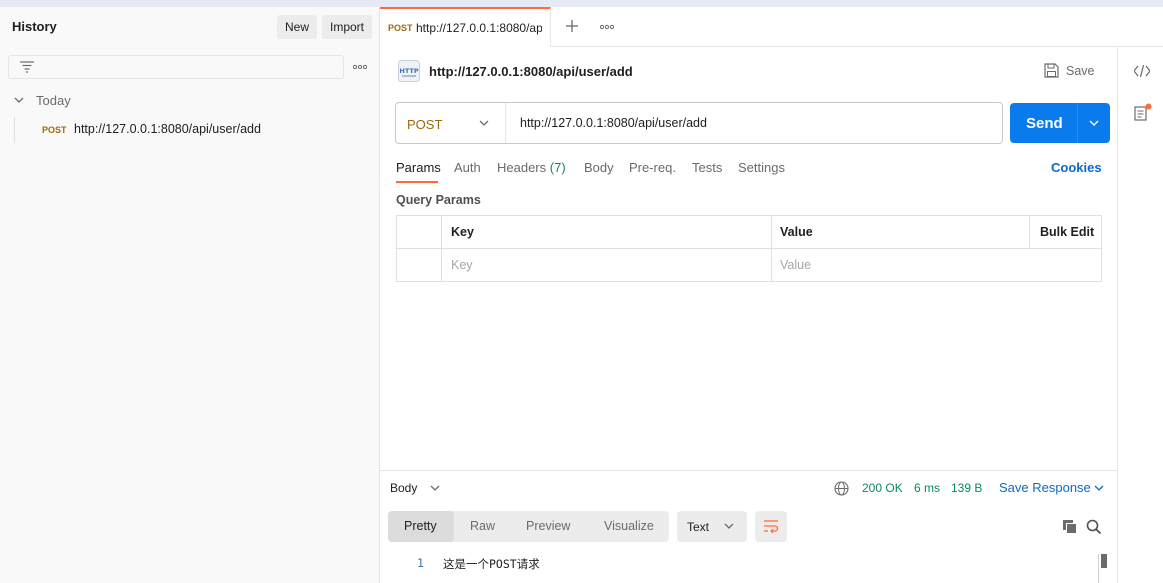 This screenshot has height=583, width=1163. I want to click on status-code: 200 OK, so click(882, 488).